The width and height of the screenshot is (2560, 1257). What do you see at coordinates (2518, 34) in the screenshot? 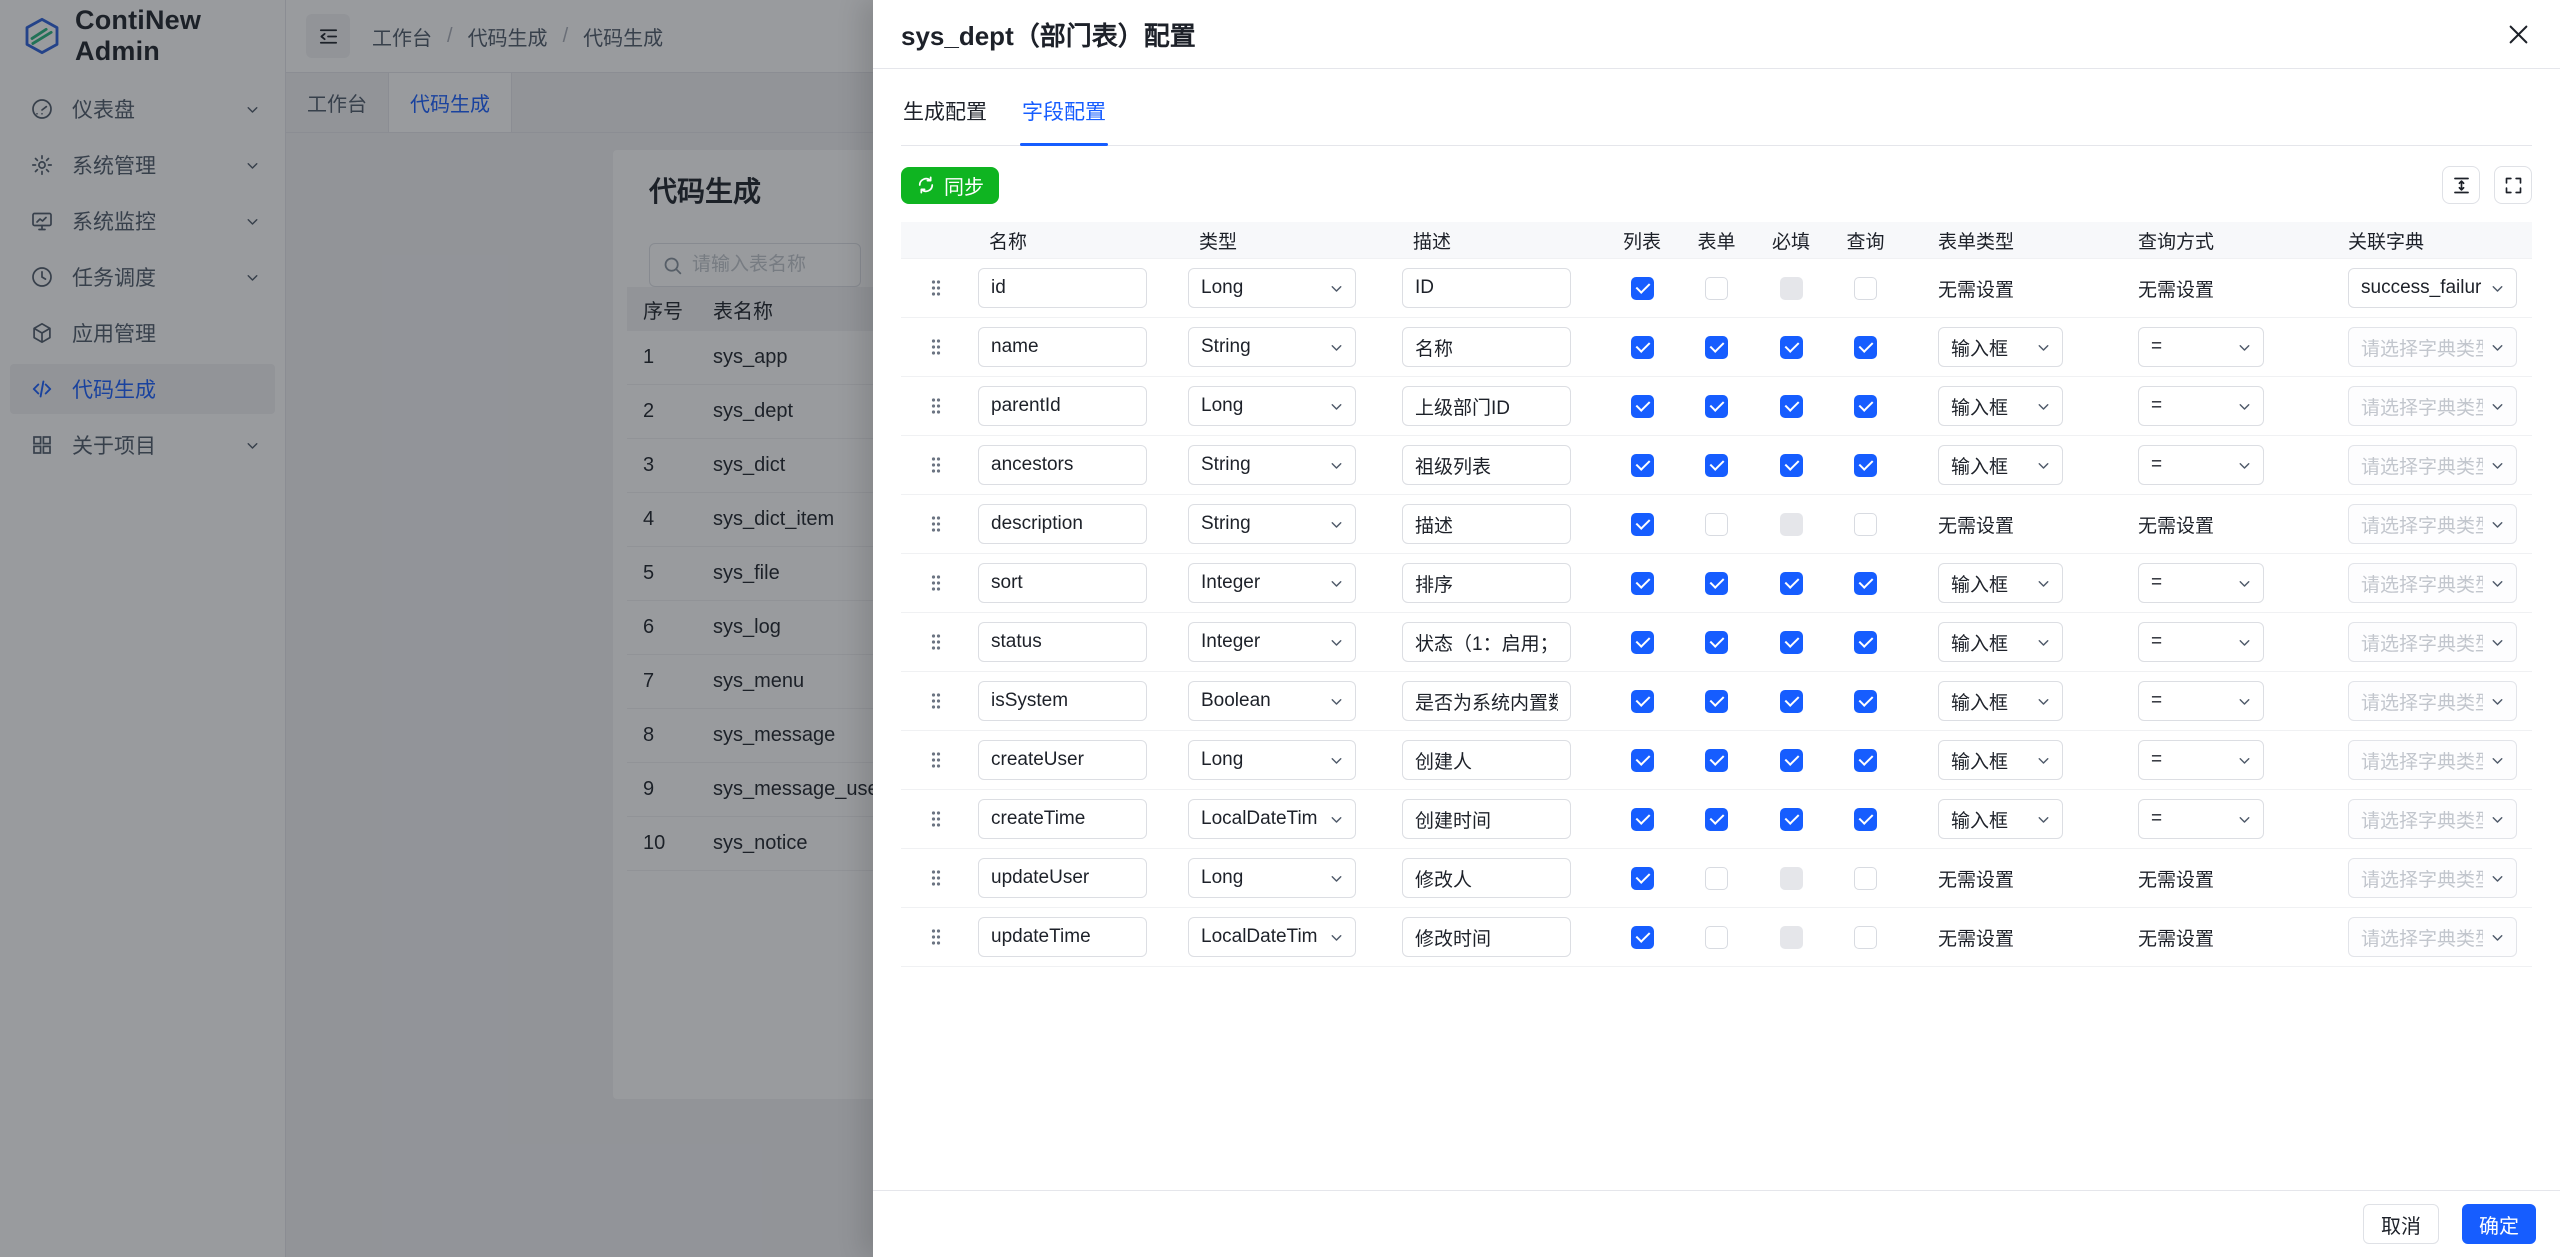
I see `close-button` at bounding box center [2518, 34].